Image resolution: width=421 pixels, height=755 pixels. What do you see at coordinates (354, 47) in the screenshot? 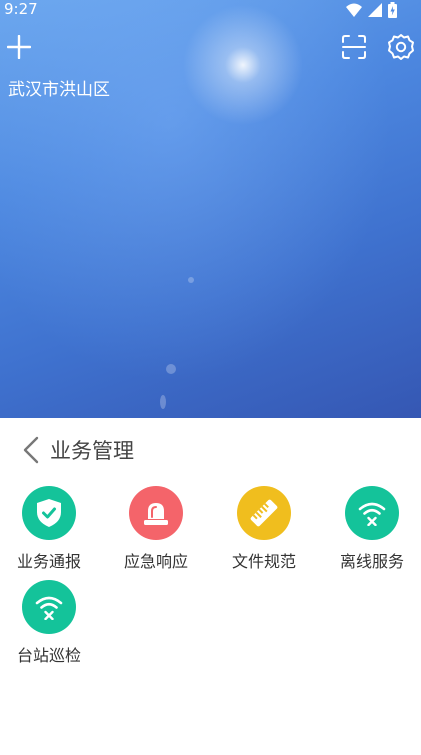
I see `scan-icon` at bounding box center [354, 47].